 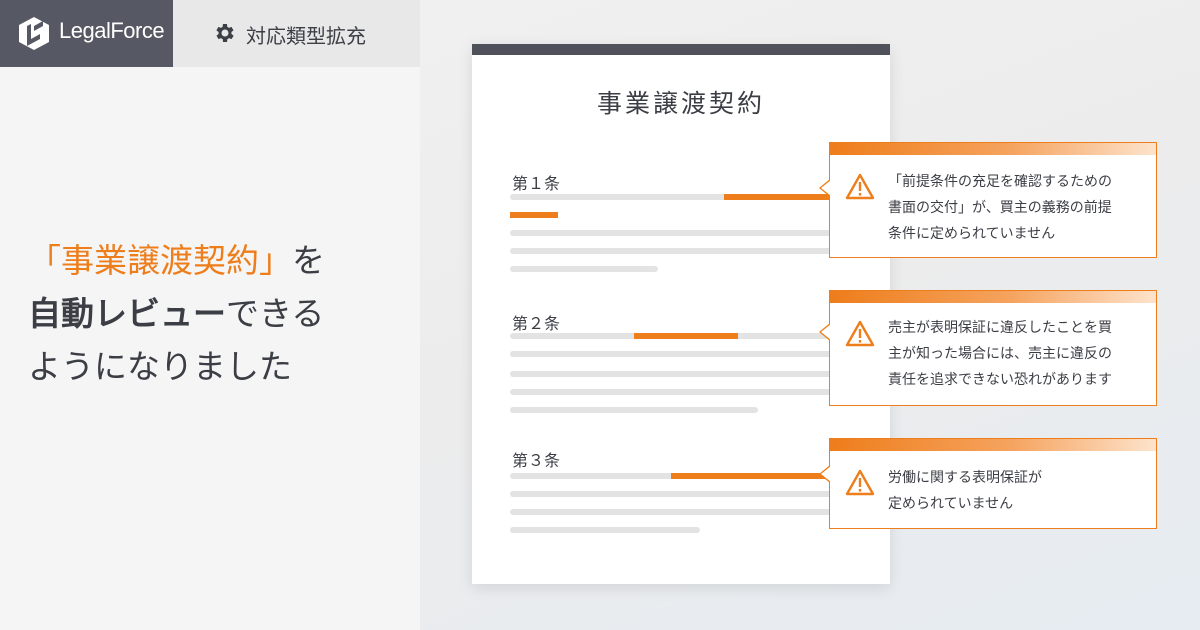 I want to click on article-label-2: 第２条, so click(x=536, y=323).